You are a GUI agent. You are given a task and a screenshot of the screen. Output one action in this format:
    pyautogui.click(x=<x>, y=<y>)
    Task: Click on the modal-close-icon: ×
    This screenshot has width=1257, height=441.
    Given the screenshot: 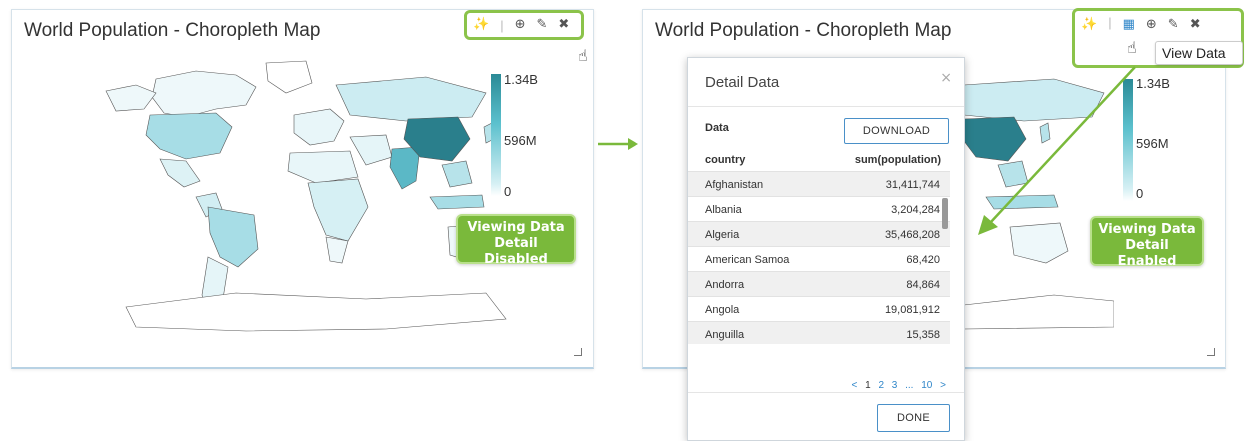 What is the action you would take?
    pyautogui.click(x=946, y=78)
    